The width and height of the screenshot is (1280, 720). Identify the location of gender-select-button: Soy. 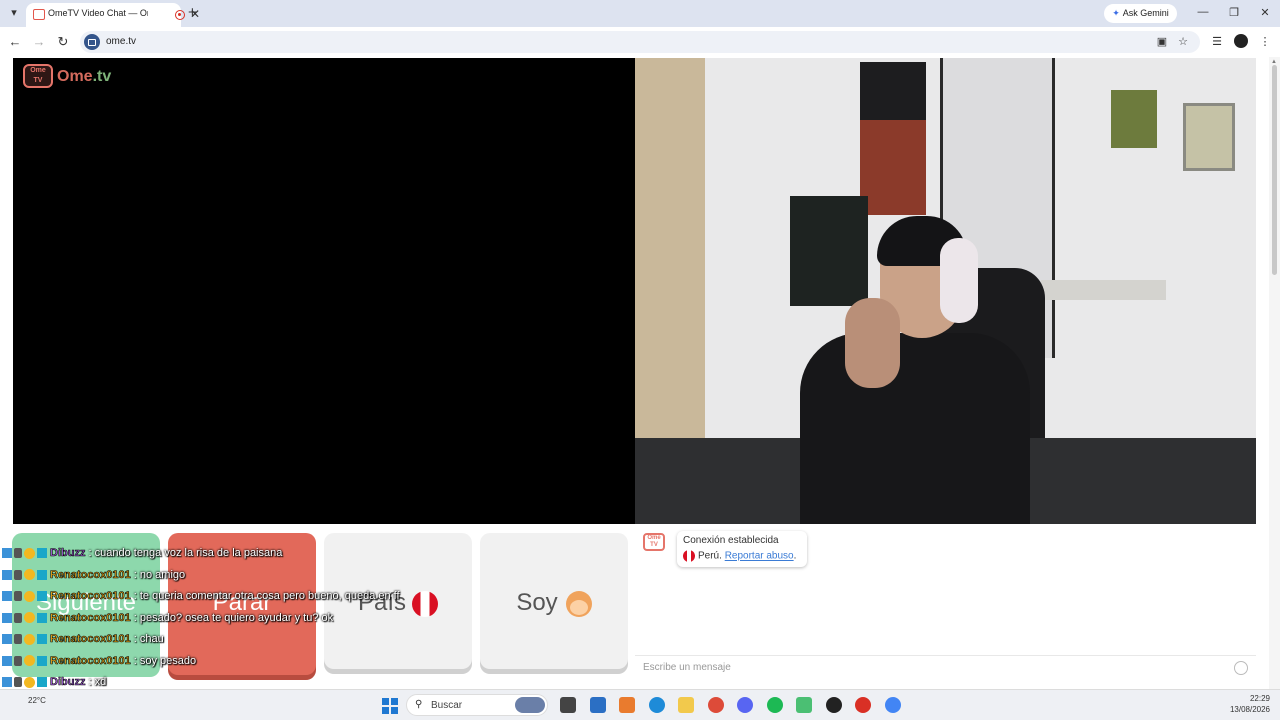
(554, 601).